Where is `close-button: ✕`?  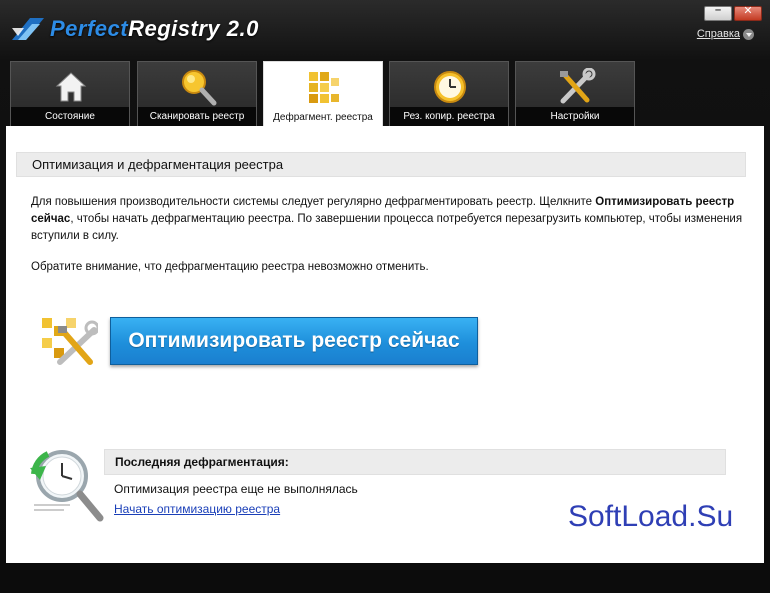
close-button: ✕ is located at coordinates (748, 13).